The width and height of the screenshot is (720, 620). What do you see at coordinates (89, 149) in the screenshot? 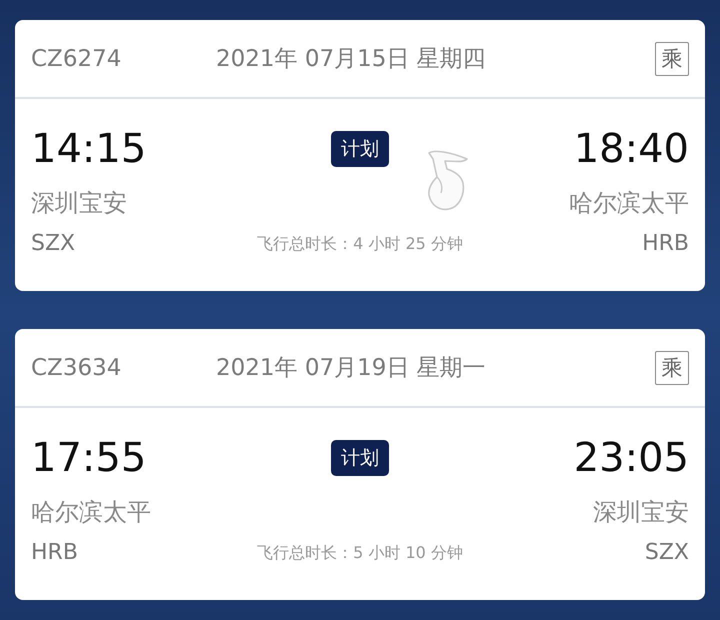
I see `departure-time: 14:15` at bounding box center [89, 149].